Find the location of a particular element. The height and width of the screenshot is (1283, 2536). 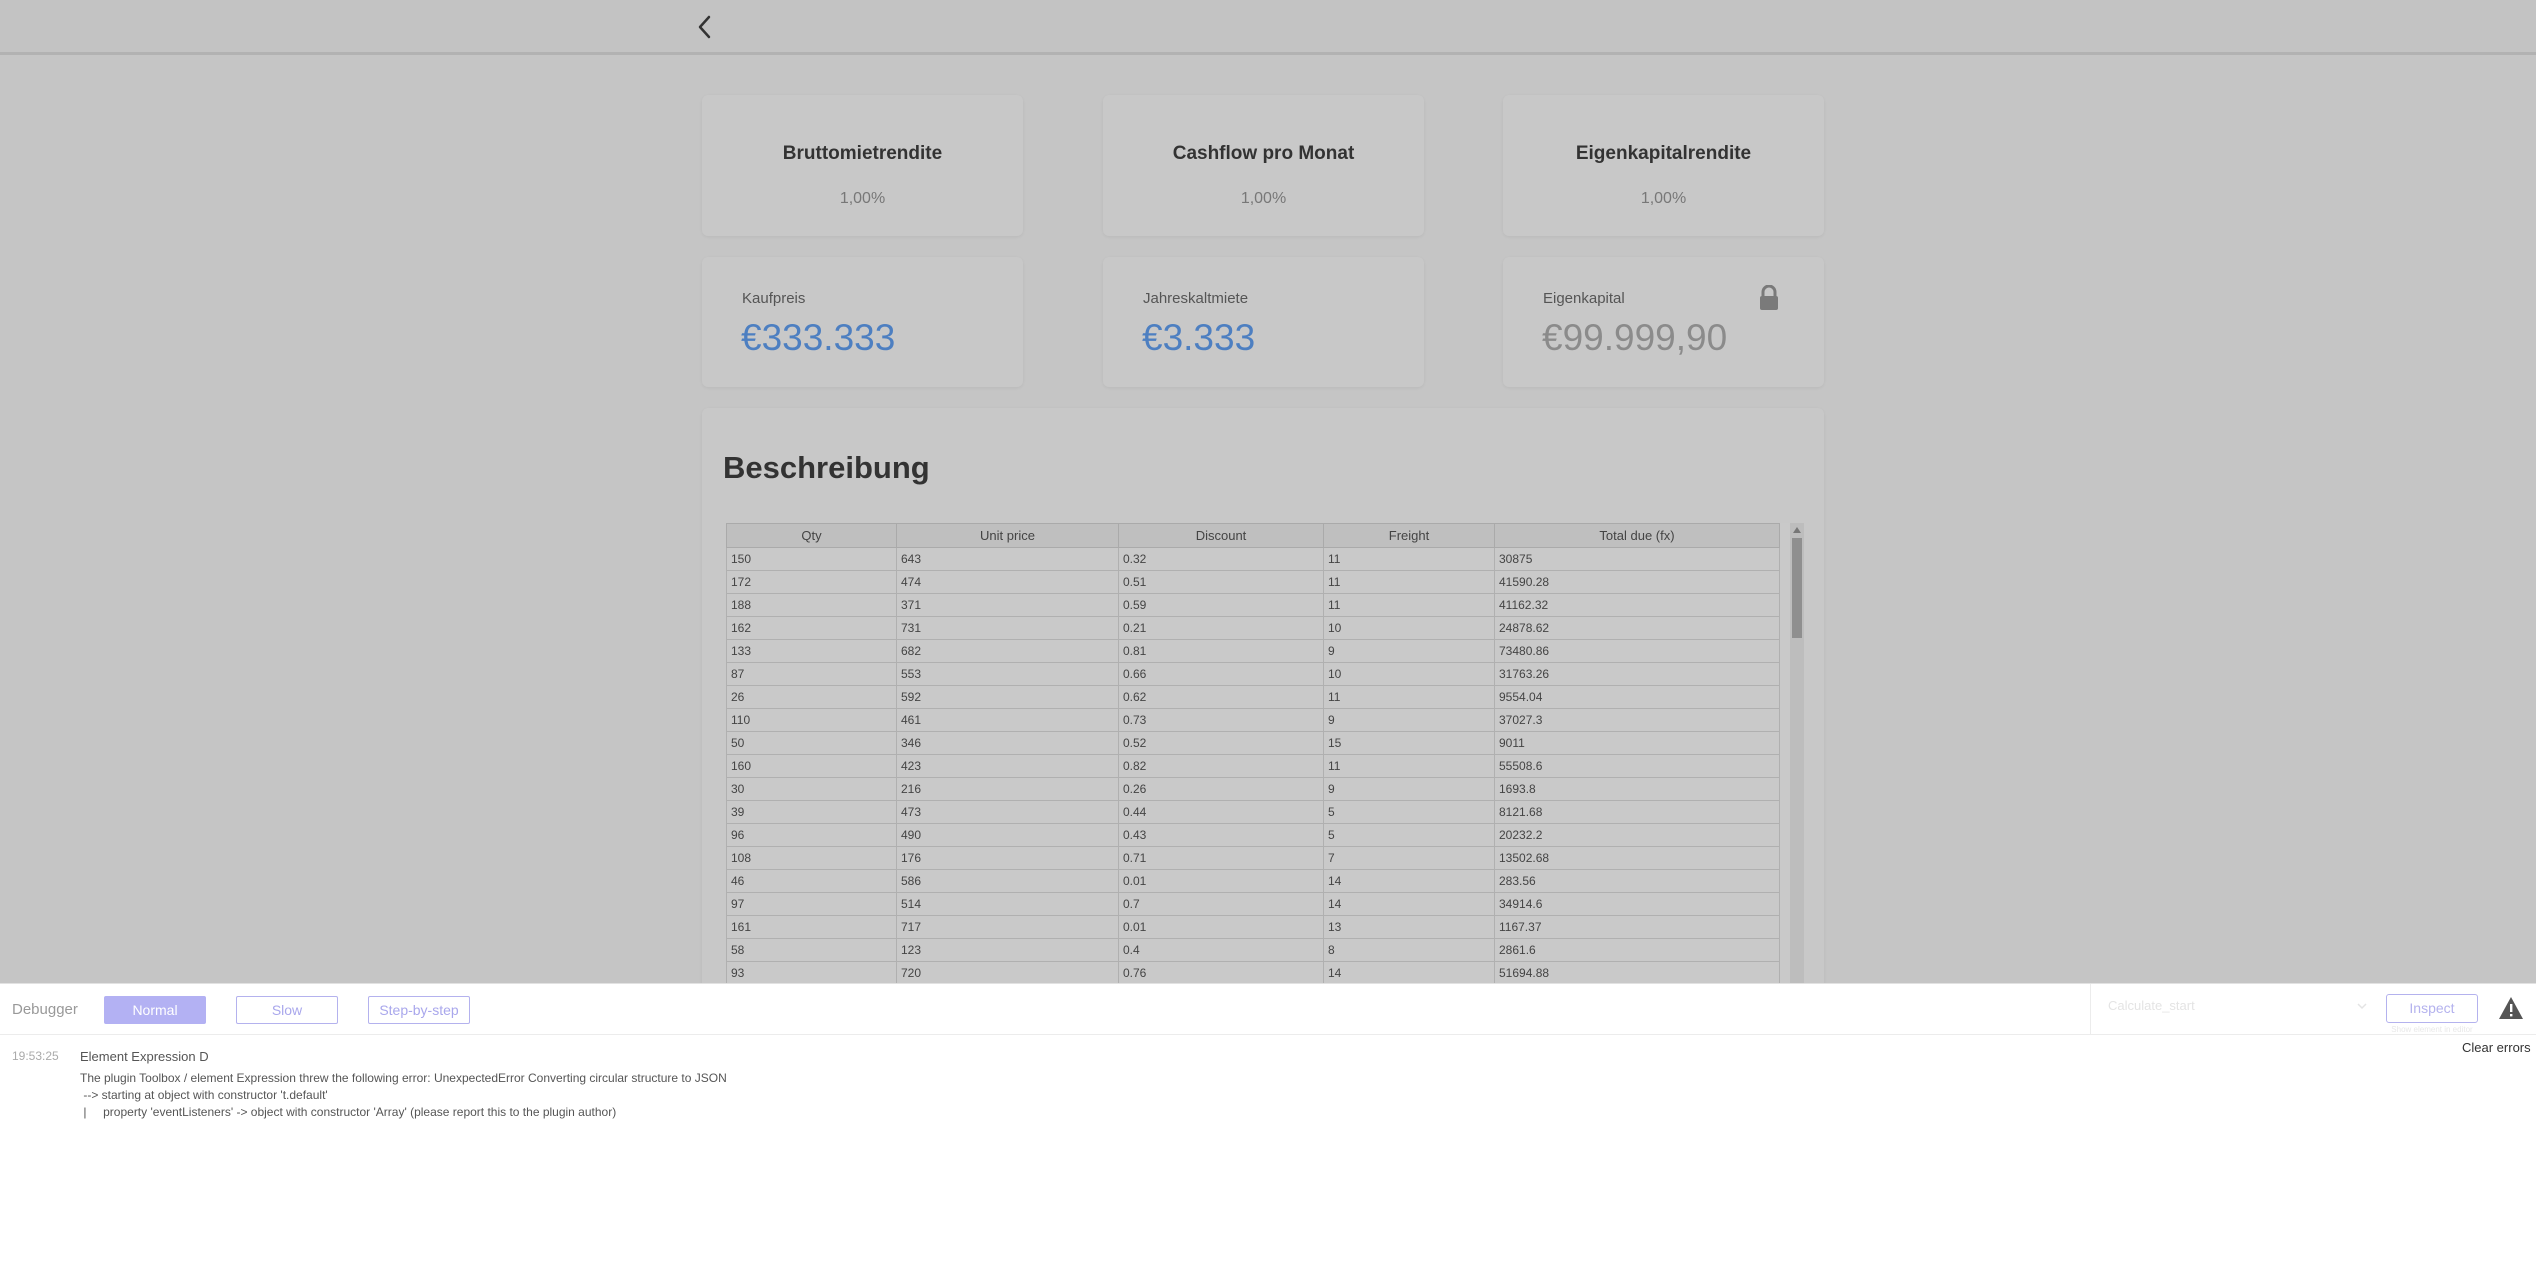

table-cell: 0.76 is located at coordinates (1221, 972).